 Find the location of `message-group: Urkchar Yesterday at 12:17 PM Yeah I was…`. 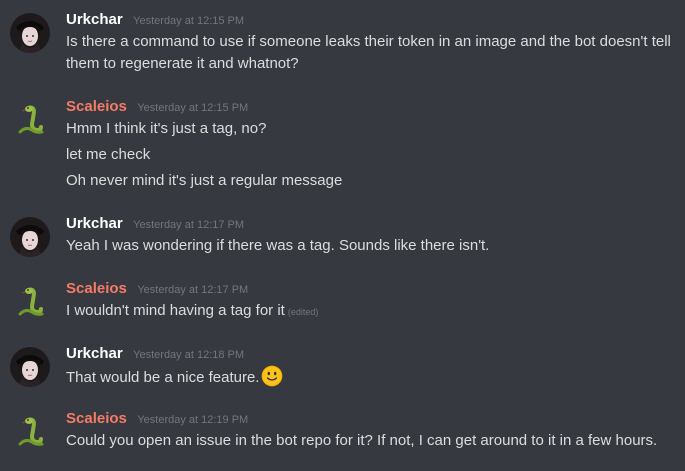

message-group: Urkchar Yesterday at 12:17 PM Yeah I was… is located at coordinates (342, 235).